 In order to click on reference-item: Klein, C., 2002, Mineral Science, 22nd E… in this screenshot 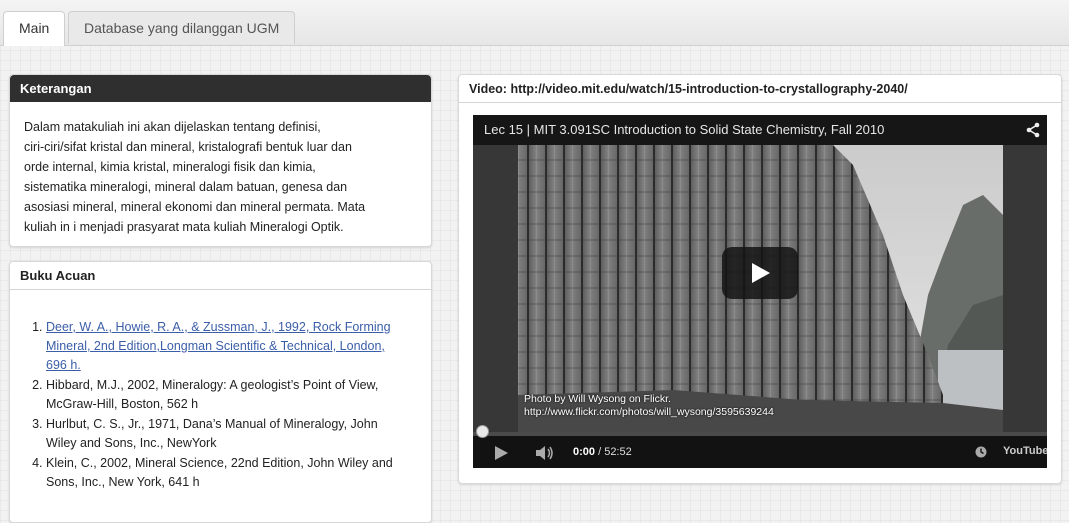, I will do `click(229, 473)`.